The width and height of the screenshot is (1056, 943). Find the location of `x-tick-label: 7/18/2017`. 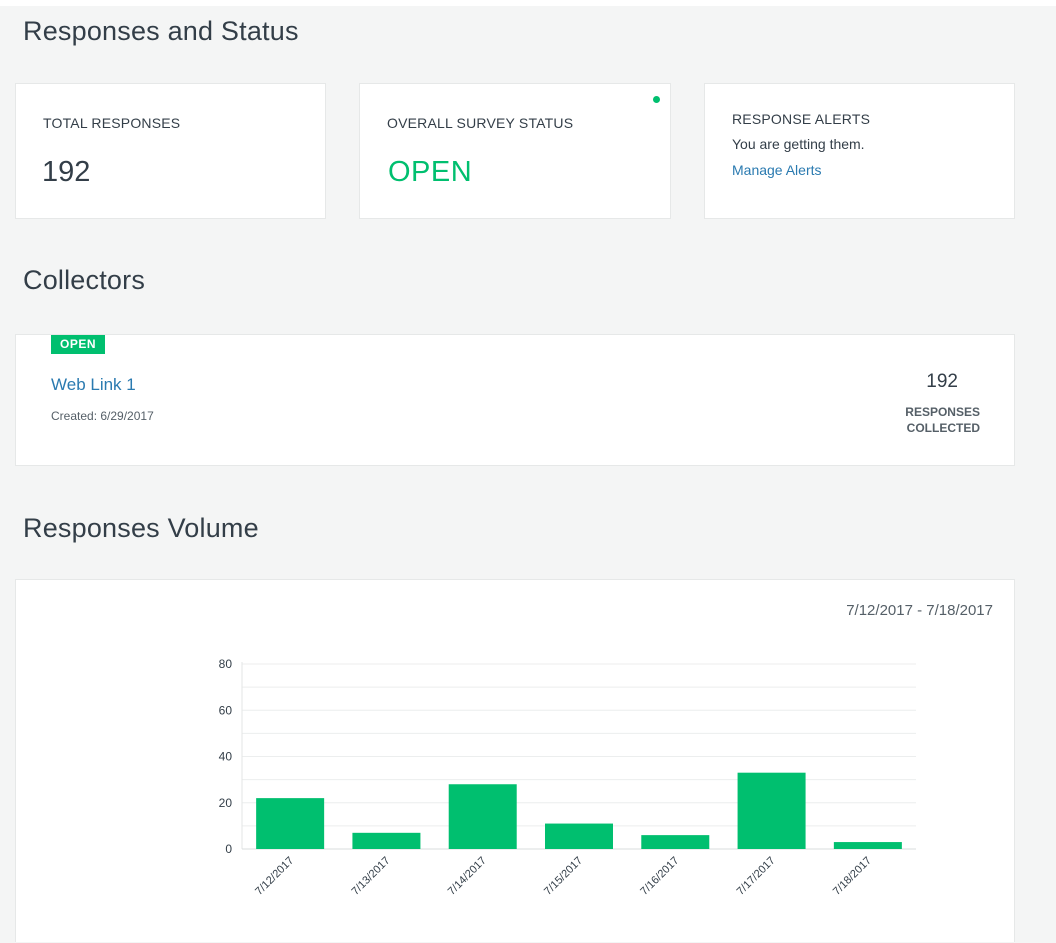

x-tick-label: 7/18/2017 is located at coordinates (852, 876).